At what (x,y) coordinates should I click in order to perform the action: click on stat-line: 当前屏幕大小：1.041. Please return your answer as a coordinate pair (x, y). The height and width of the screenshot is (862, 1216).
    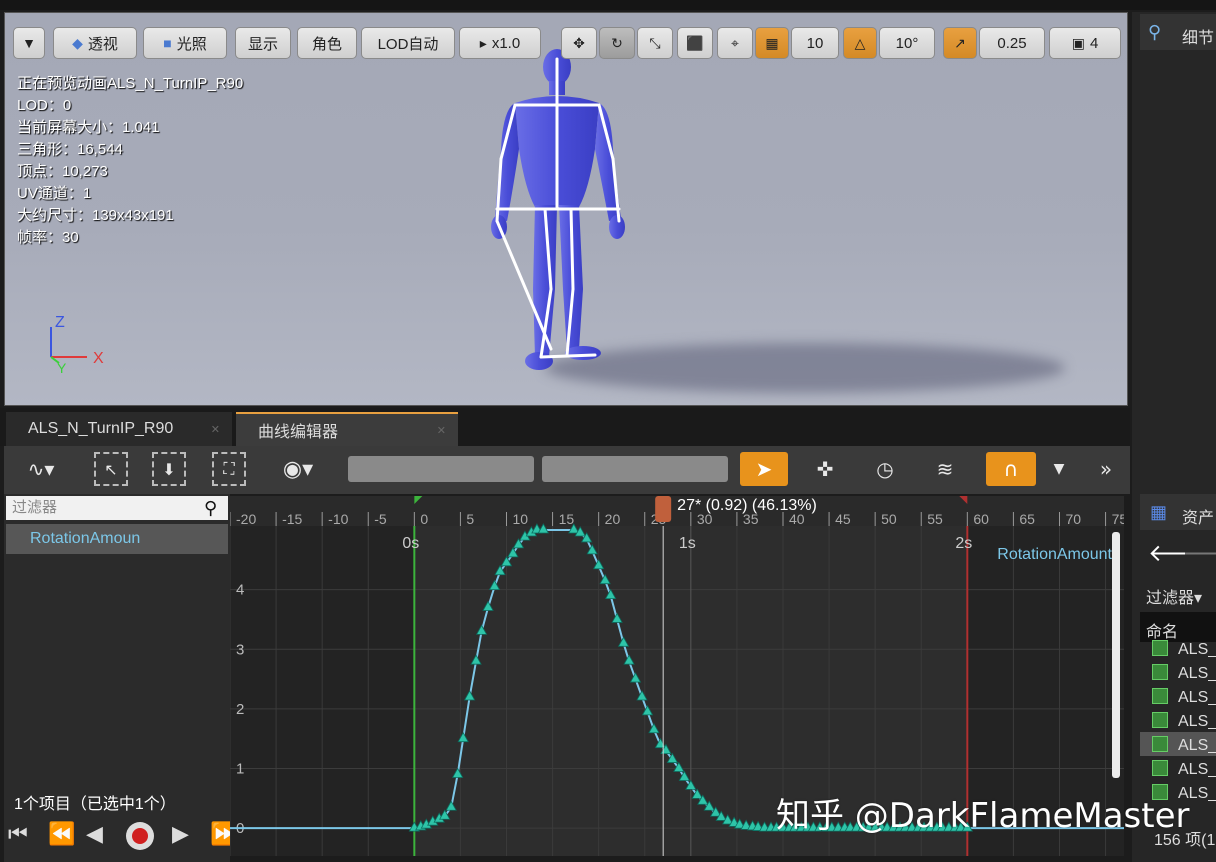
    Looking at the image, I should click on (88, 127).